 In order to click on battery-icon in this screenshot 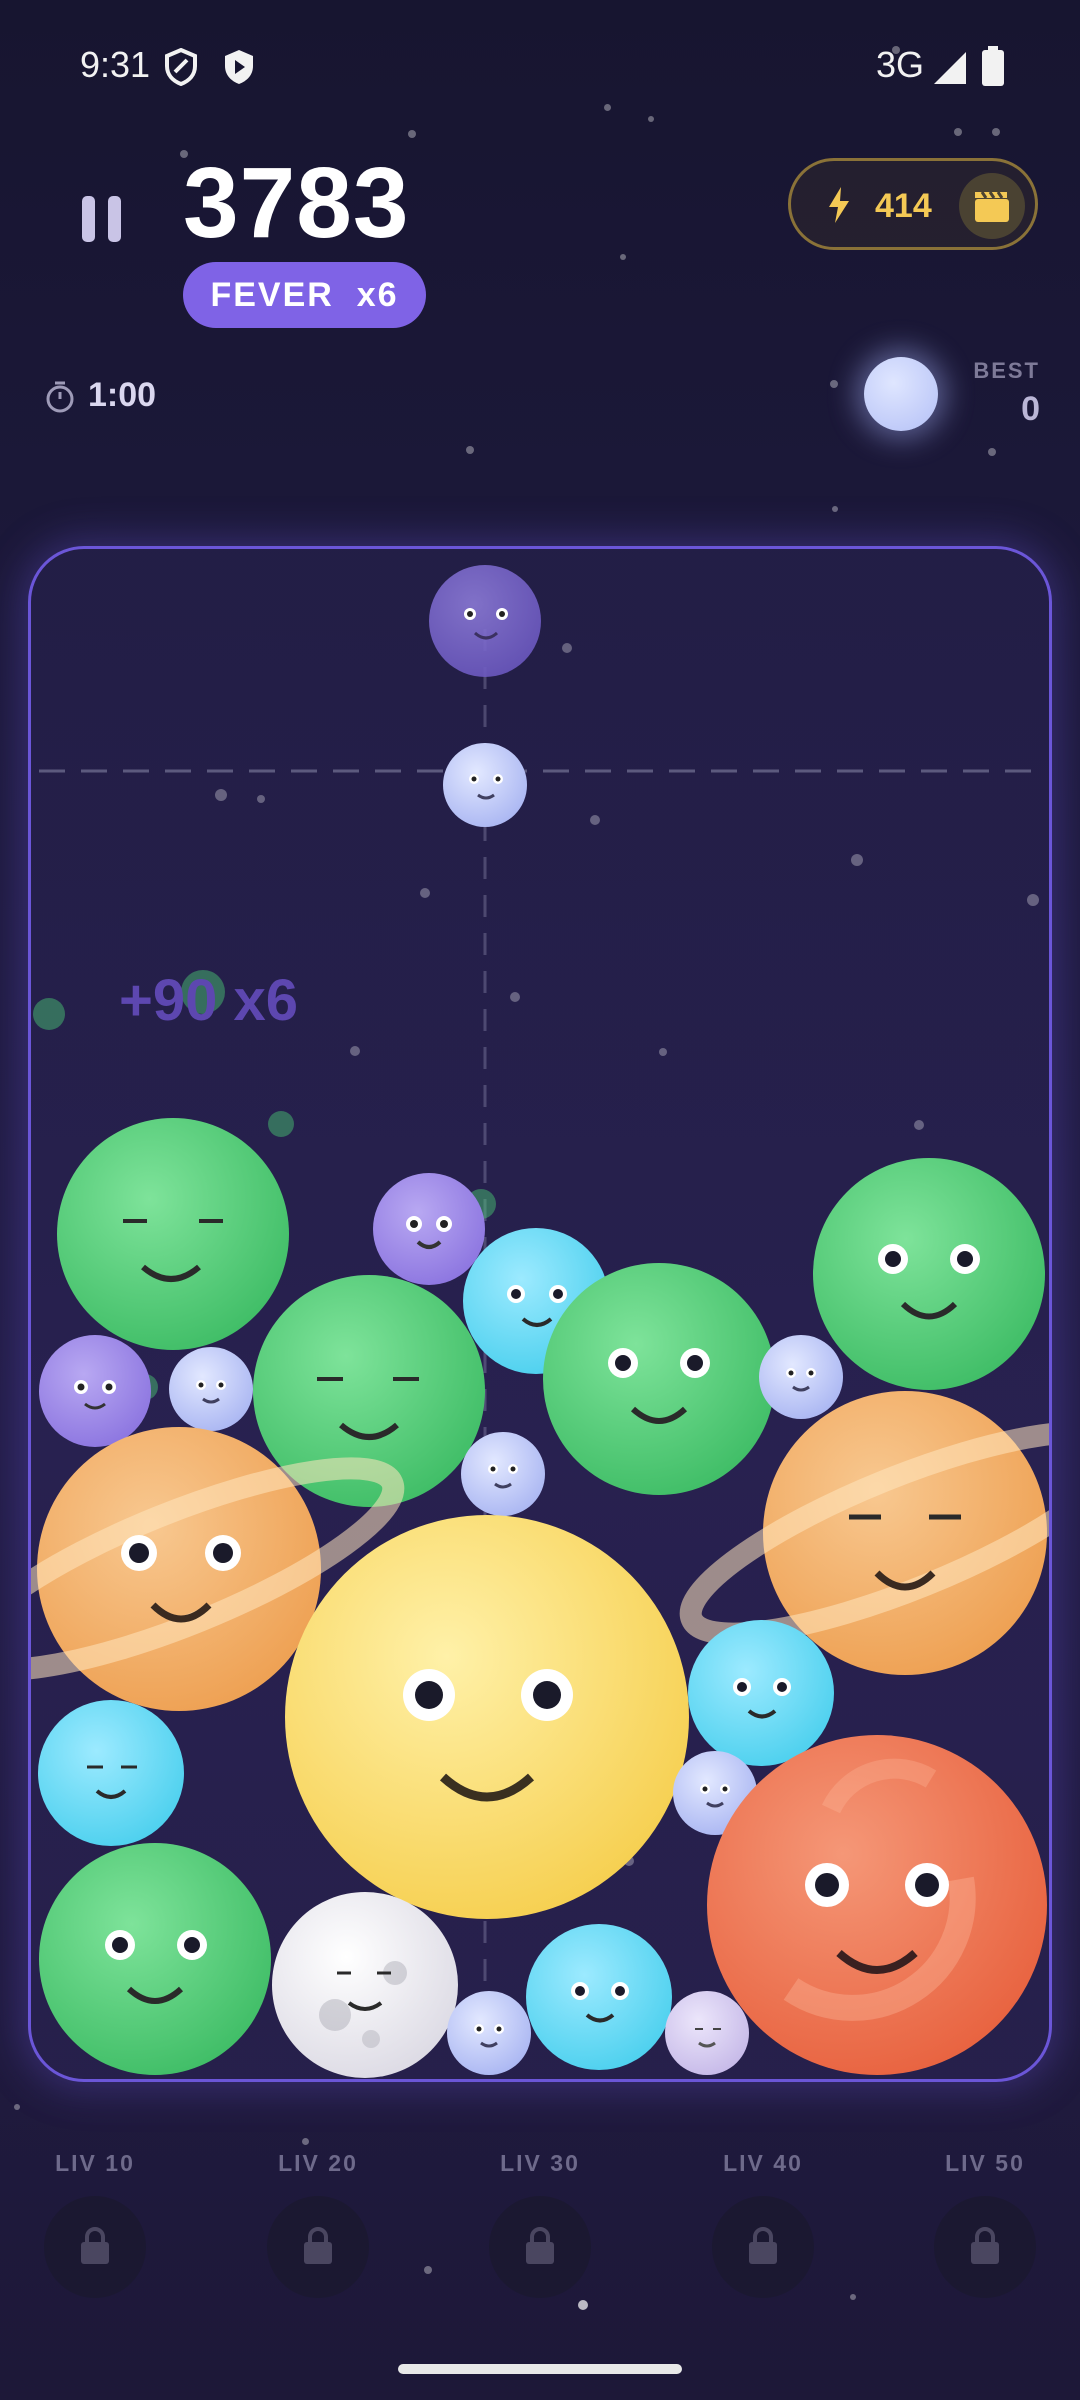, I will do `click(993, 66)`.